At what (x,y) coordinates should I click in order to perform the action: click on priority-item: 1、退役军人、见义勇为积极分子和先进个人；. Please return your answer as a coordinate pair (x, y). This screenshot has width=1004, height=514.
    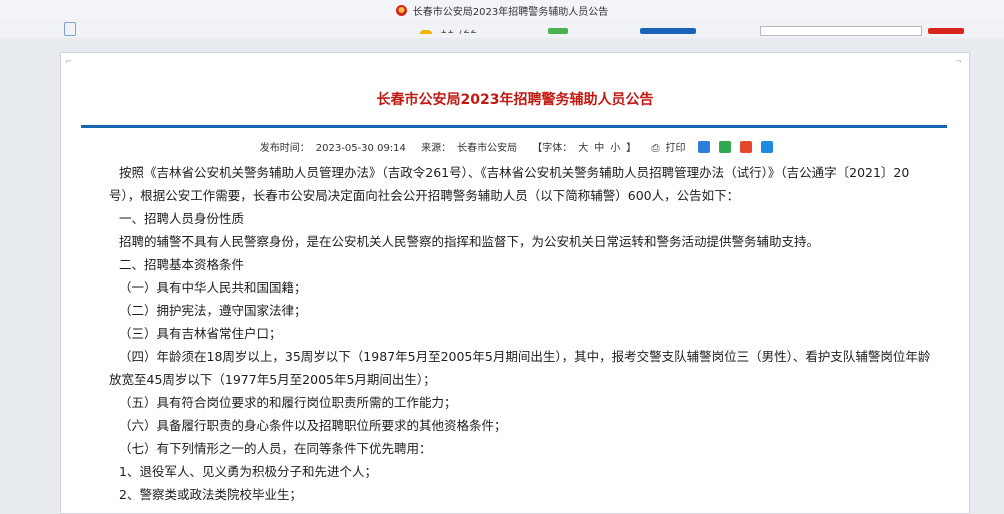
    Looking at the image, I should click on (248, 471).